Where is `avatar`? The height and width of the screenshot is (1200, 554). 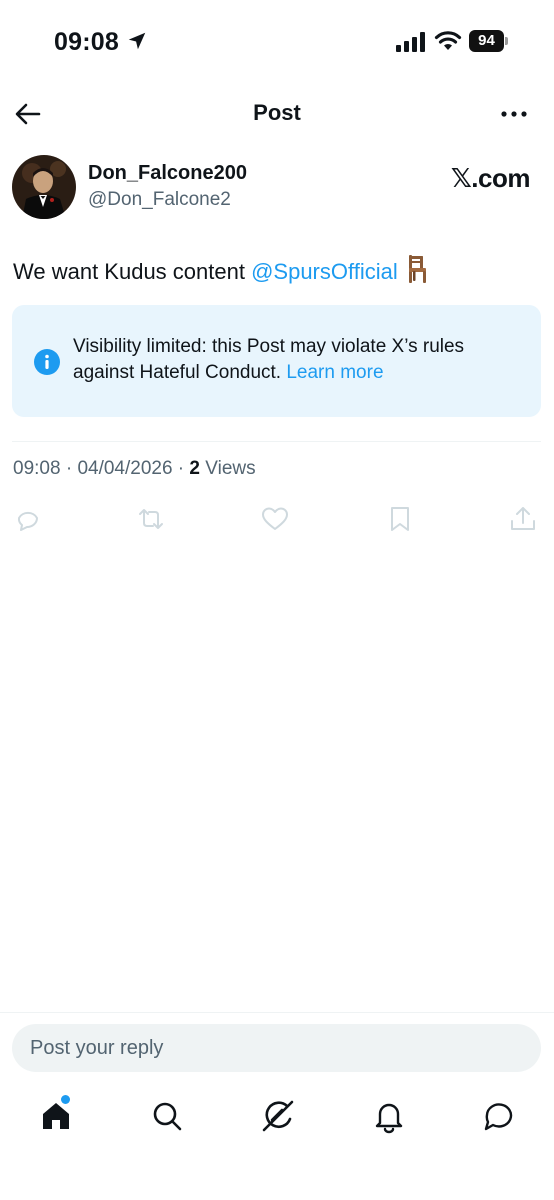 avatar is located at coordinates (44, 187).